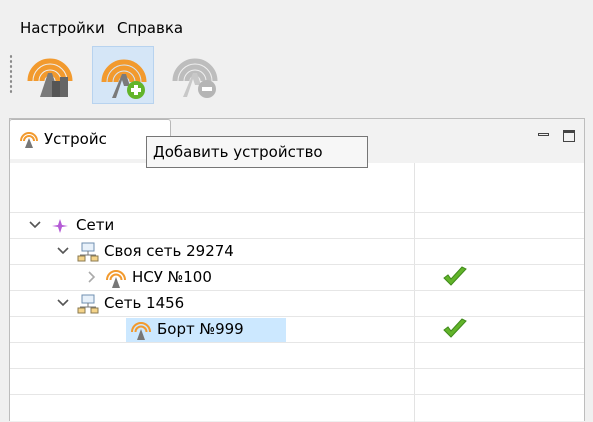 The height and width of the screenshot is (422, 593). I want to click on tree-row-bort: Борт №999, so click(297, 330).